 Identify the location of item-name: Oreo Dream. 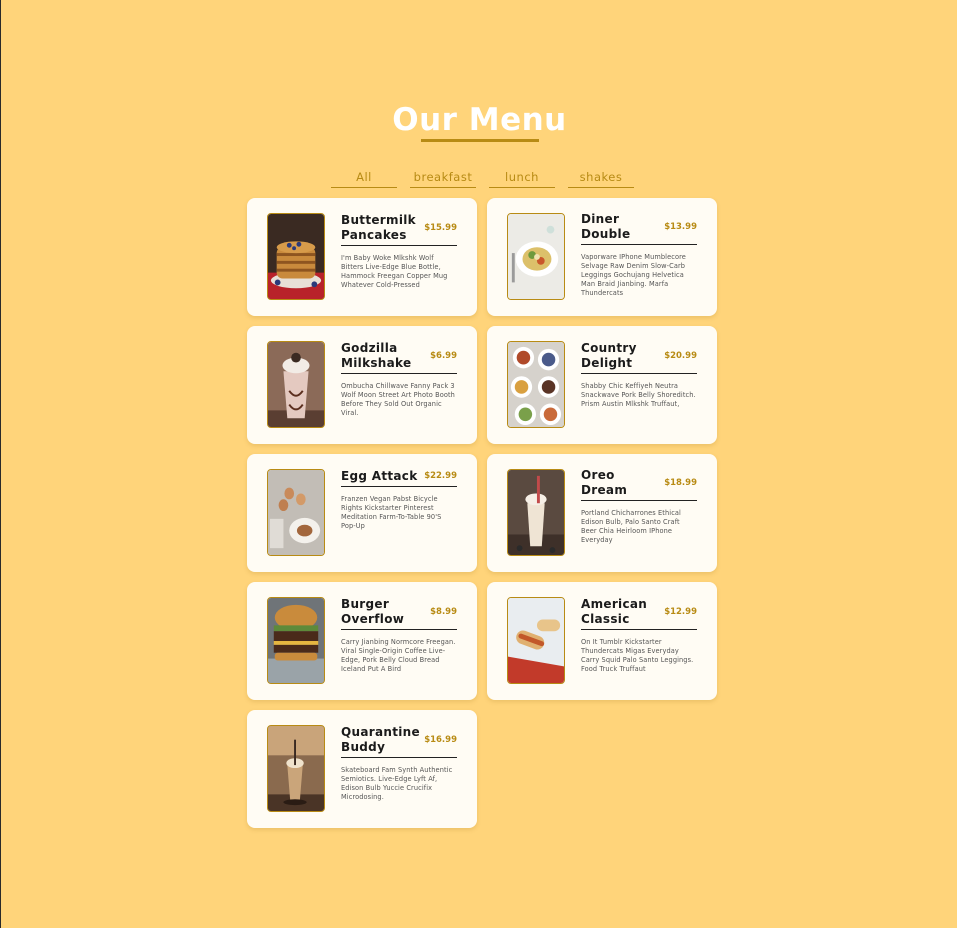
(604, 482).